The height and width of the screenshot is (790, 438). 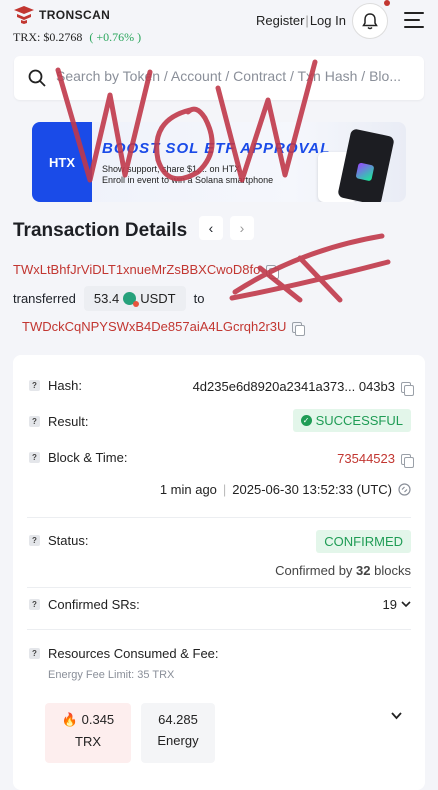 What do you see at coordinates (154, 326) in the screenshot?
I see `to-address-link: TWDckCqNPYSWxB4De857aiA4LGcrqh2r3U` at bounding box center [154, 326].